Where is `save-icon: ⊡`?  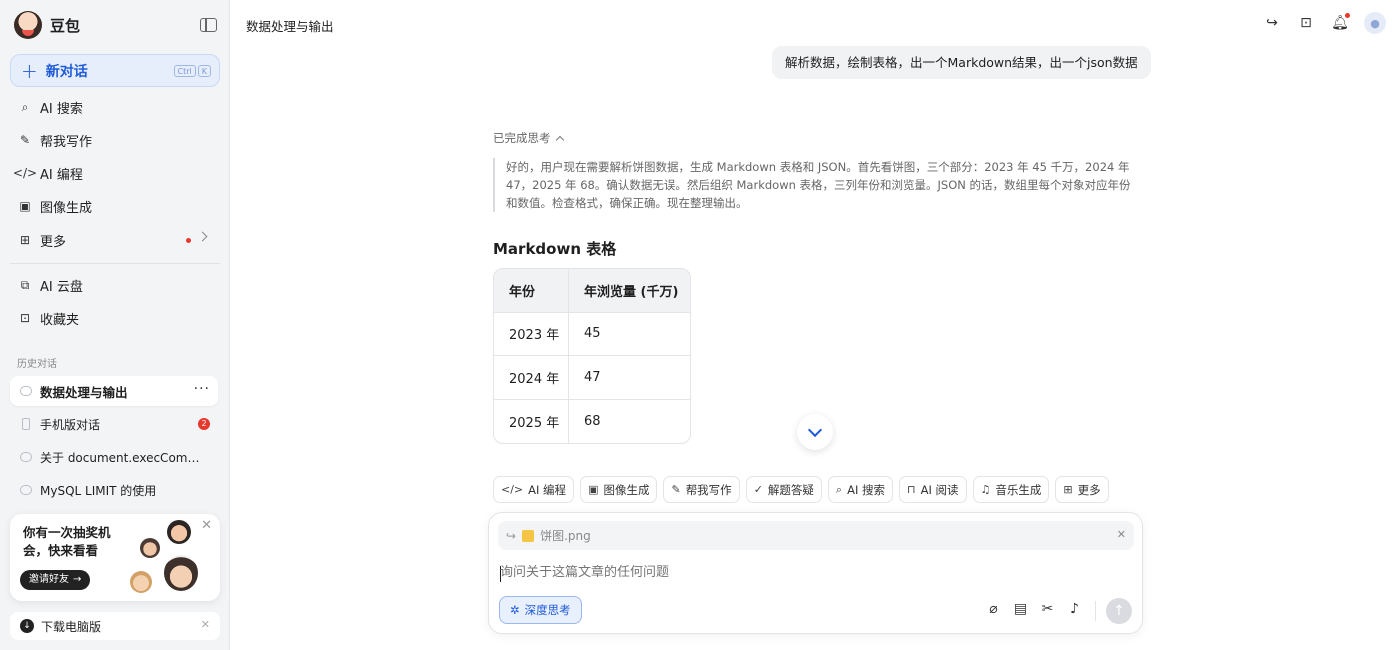 save-icon: ⊡ is located at coordinates (1306, 23).